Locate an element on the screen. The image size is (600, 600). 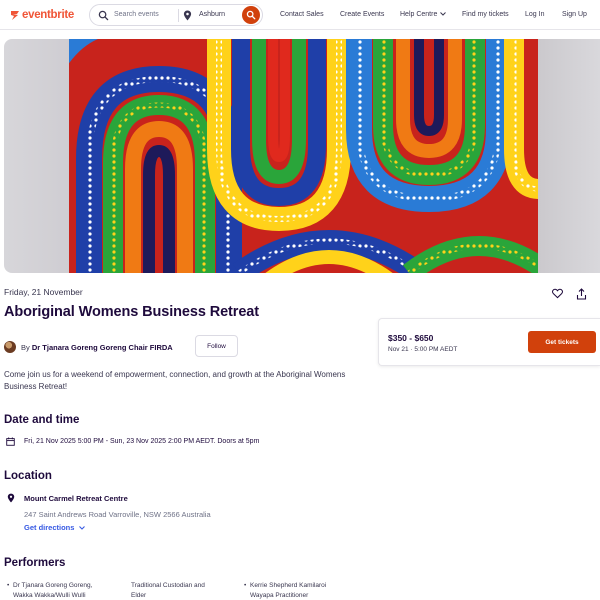
get-directions-label: Get directions is located at coordinates (49, 527).